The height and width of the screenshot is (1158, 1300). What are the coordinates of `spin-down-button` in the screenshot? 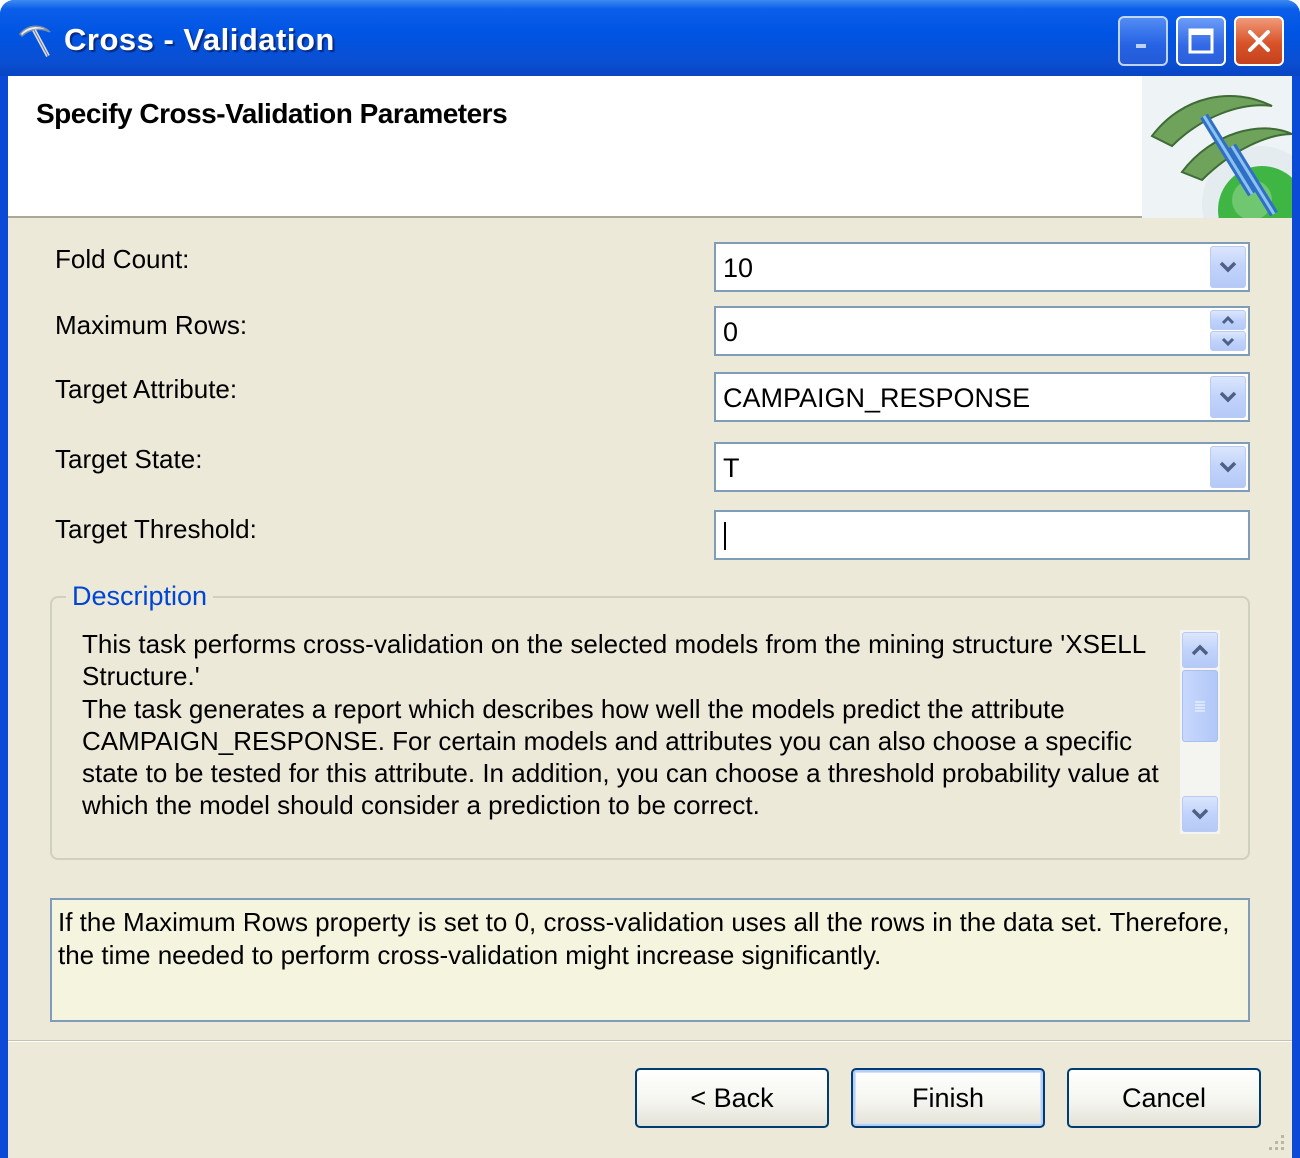 It's located at (1228, 341).